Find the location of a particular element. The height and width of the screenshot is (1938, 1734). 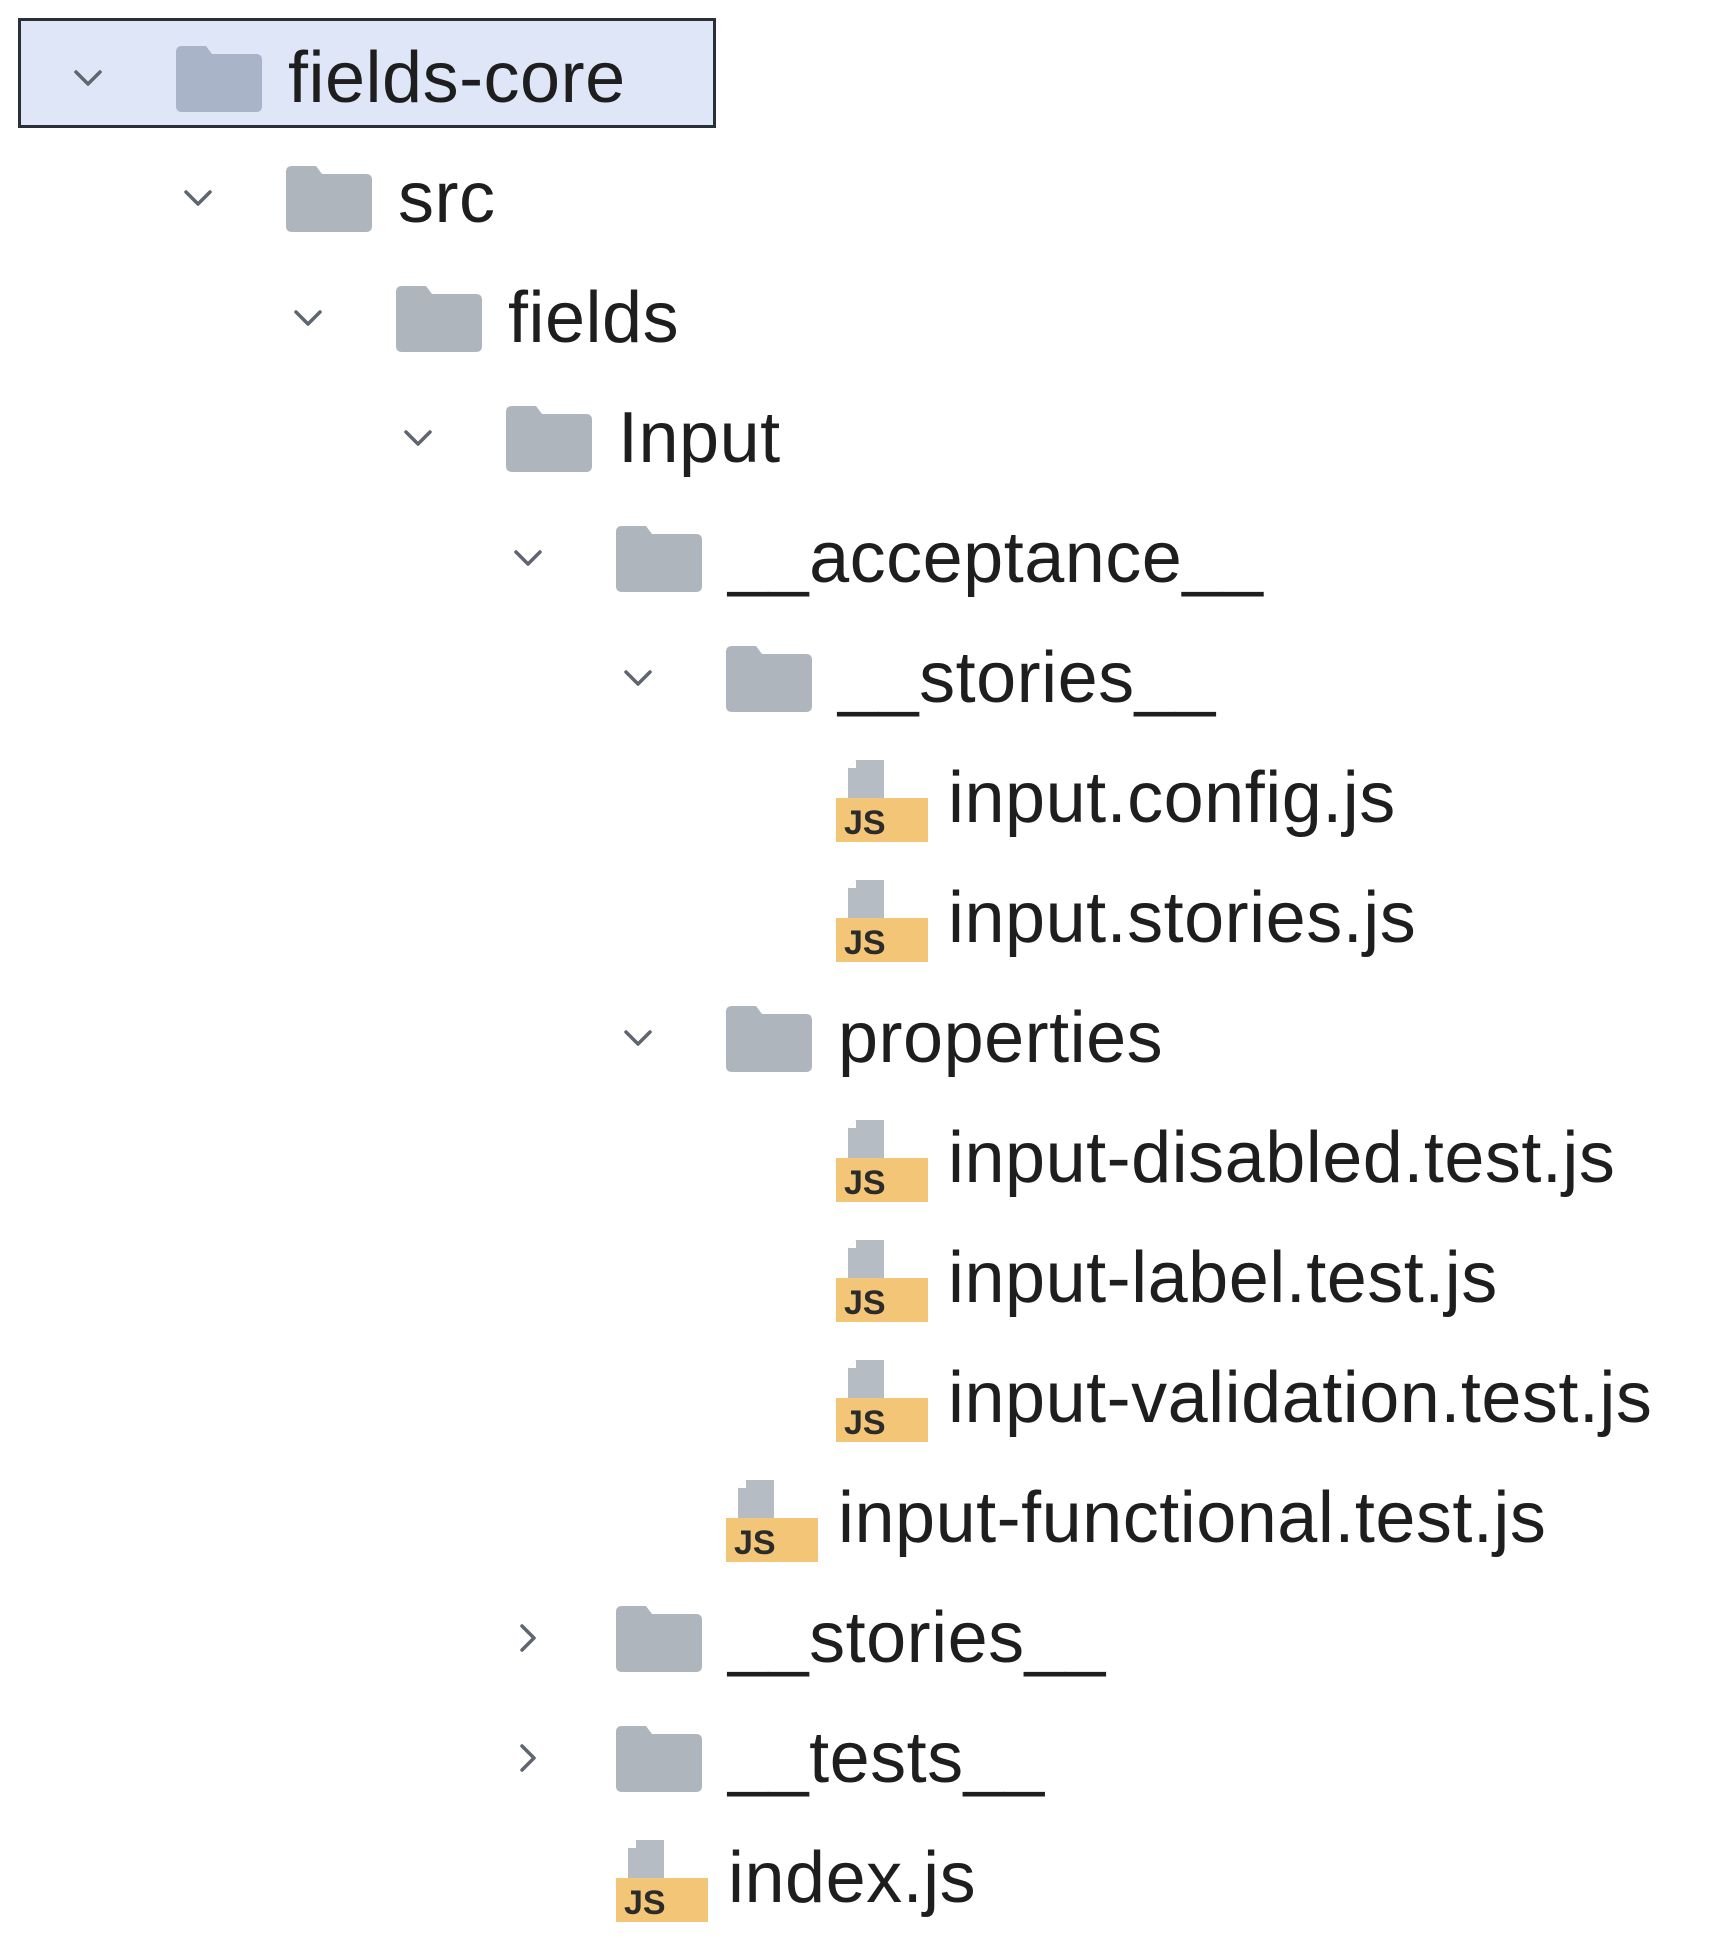

tree-item-label: fields-core is located at coordinates (457, 78).